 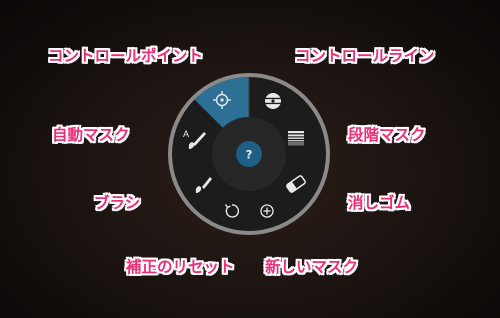 What do you see at coordinates (273, 98) in the screenshot?
I see `control-line-bar-top` at bounding box center [273, 98].